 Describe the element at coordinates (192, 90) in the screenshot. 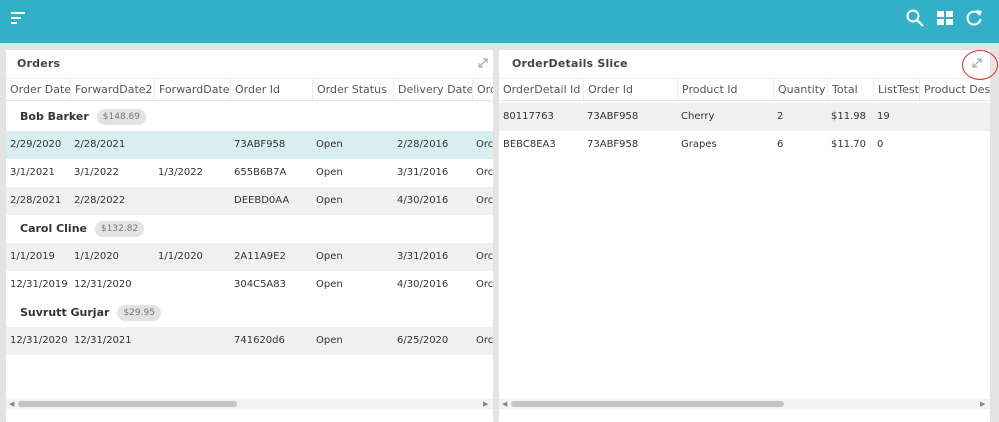

I see `column-header: ForwardDate` at that location.